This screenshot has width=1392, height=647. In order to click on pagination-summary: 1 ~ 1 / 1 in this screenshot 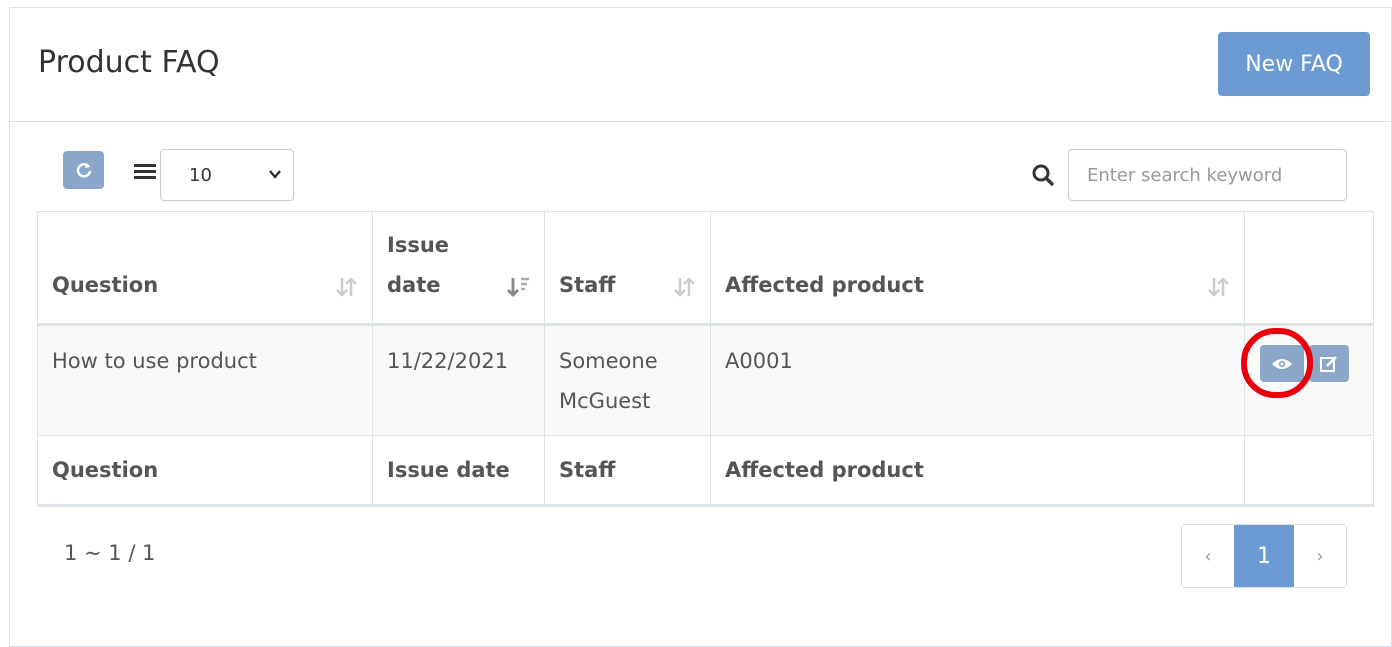, I will do `click(110, 553)`.